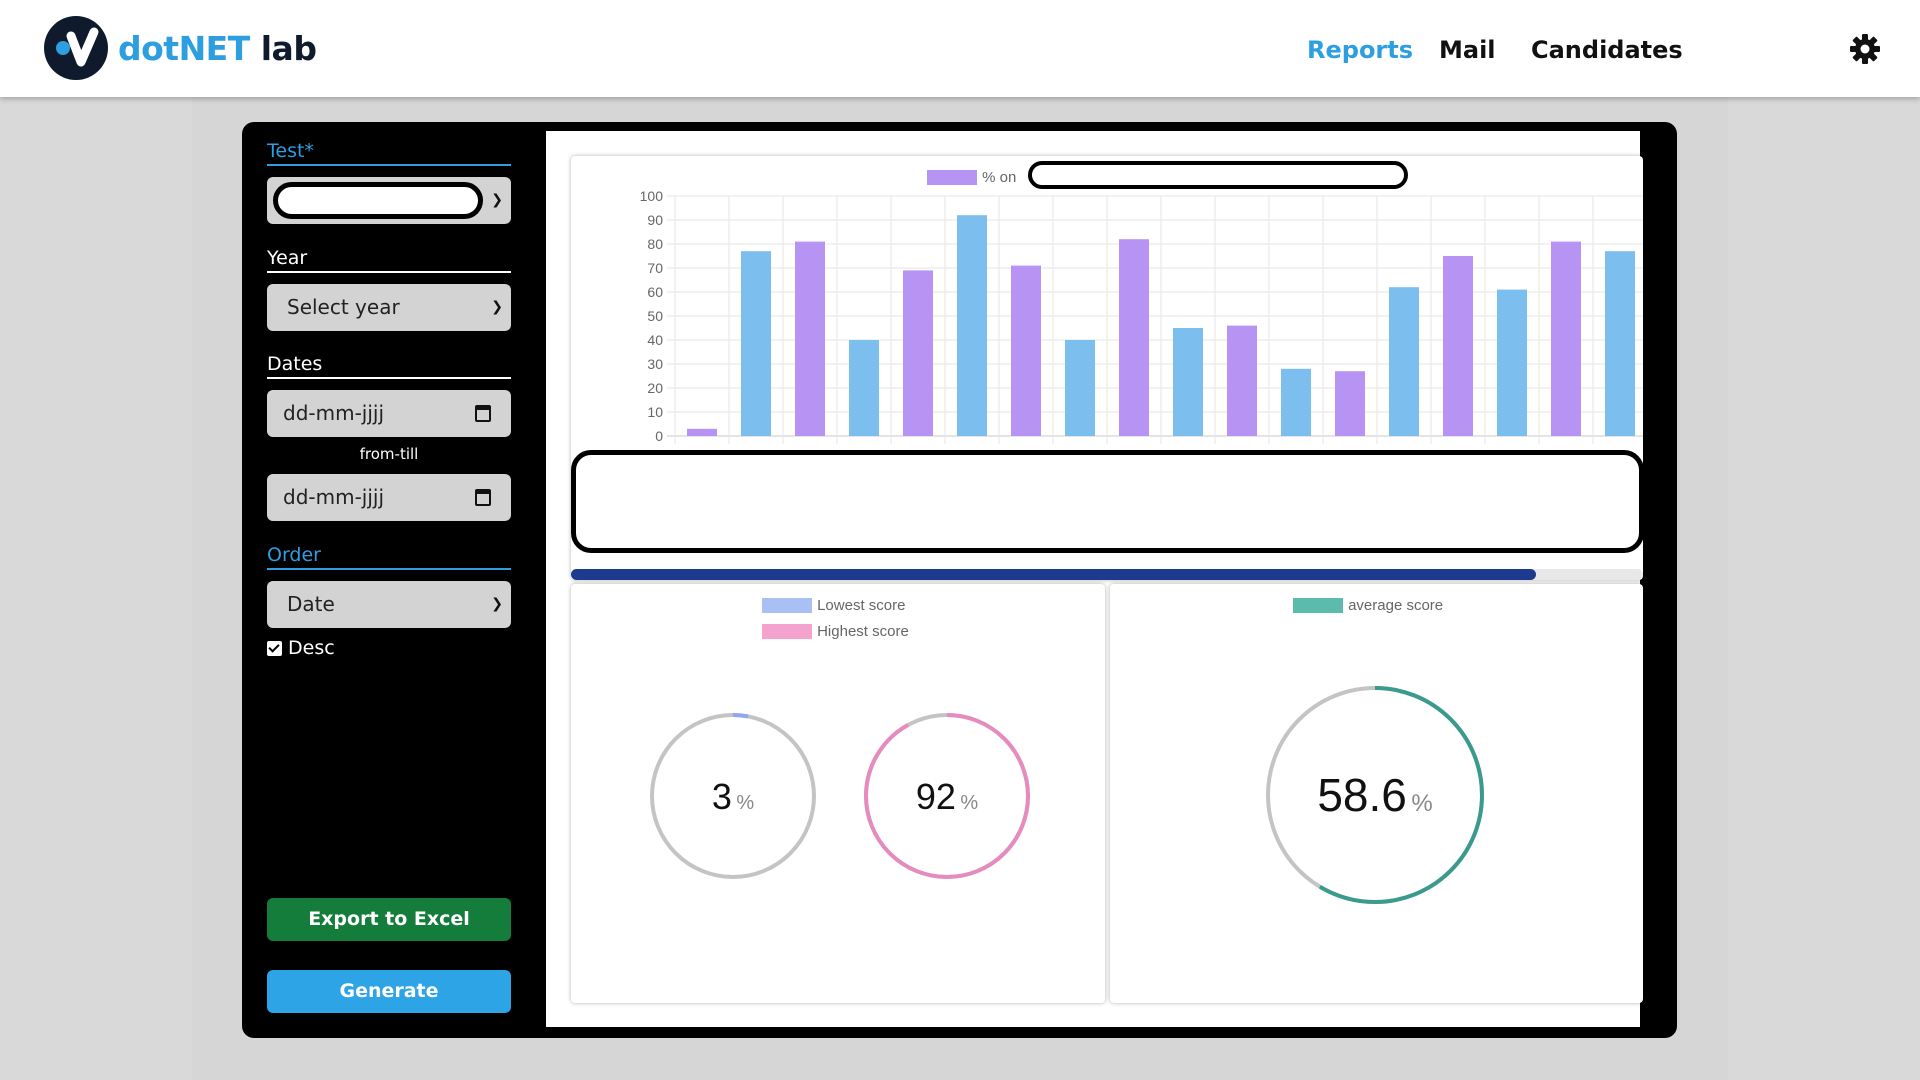  Describe the element at coordinates (76, 48) in the screenshot. I see `logo-mark-icon` at that location.